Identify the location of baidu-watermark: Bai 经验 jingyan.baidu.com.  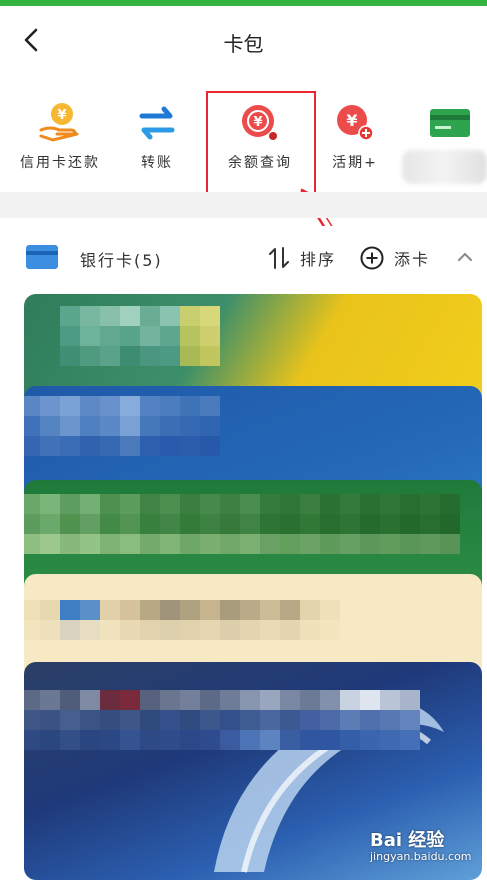
(428, 846).